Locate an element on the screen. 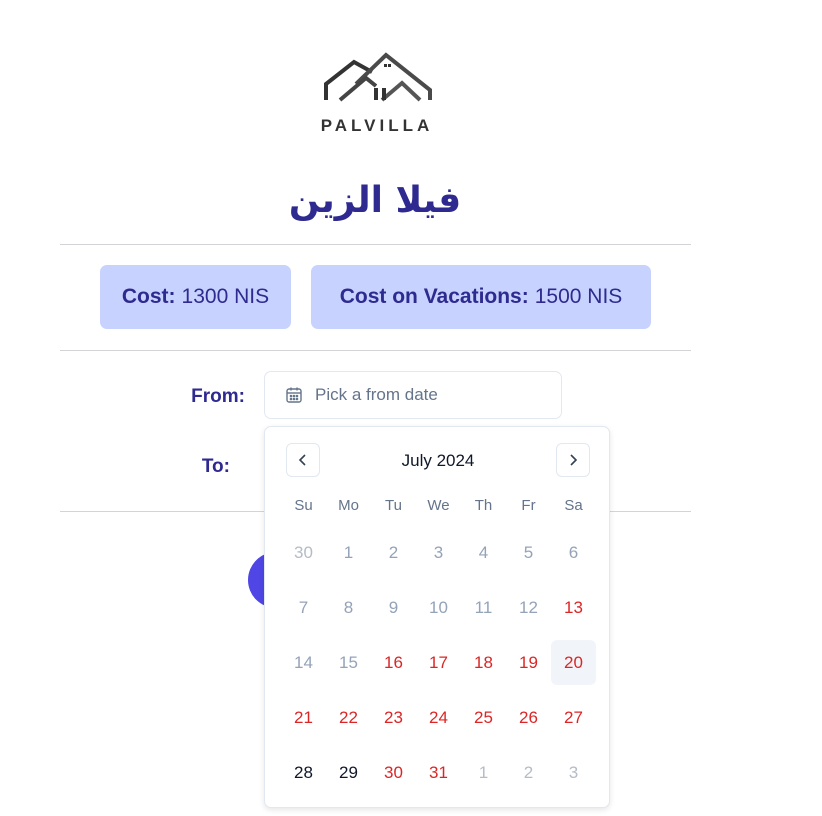  weekday-header: Th is located at coordinates (483, 505).